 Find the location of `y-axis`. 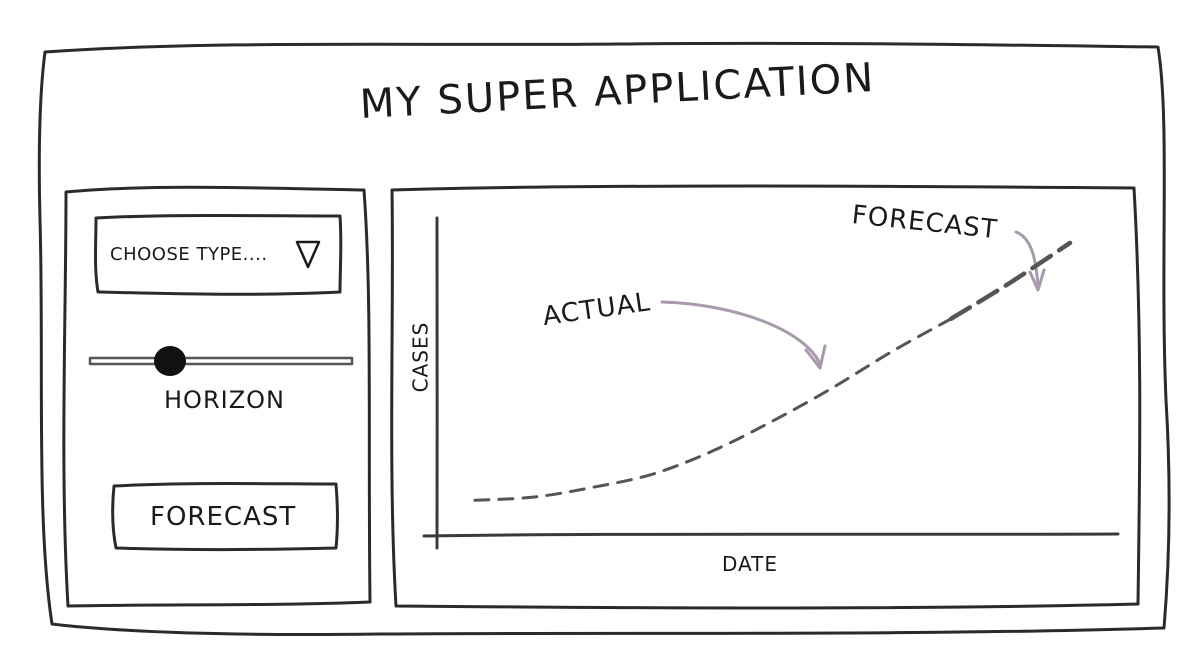

y-axis is located at coordinates (437, 383).